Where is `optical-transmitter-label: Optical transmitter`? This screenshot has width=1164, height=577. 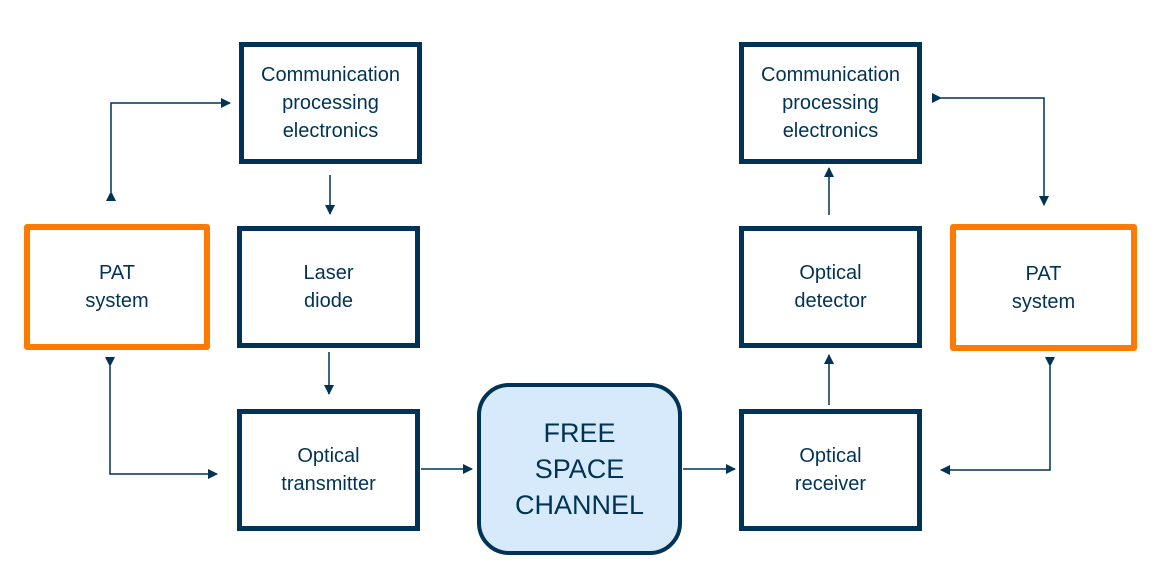 optical-transmitter-label: Optical transmitter is located at coordinates (328, 470).